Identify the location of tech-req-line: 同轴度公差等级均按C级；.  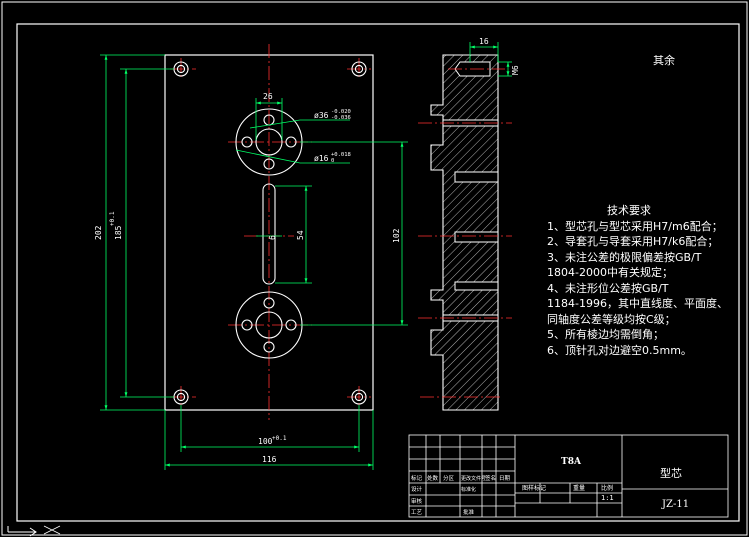
(611, 319).